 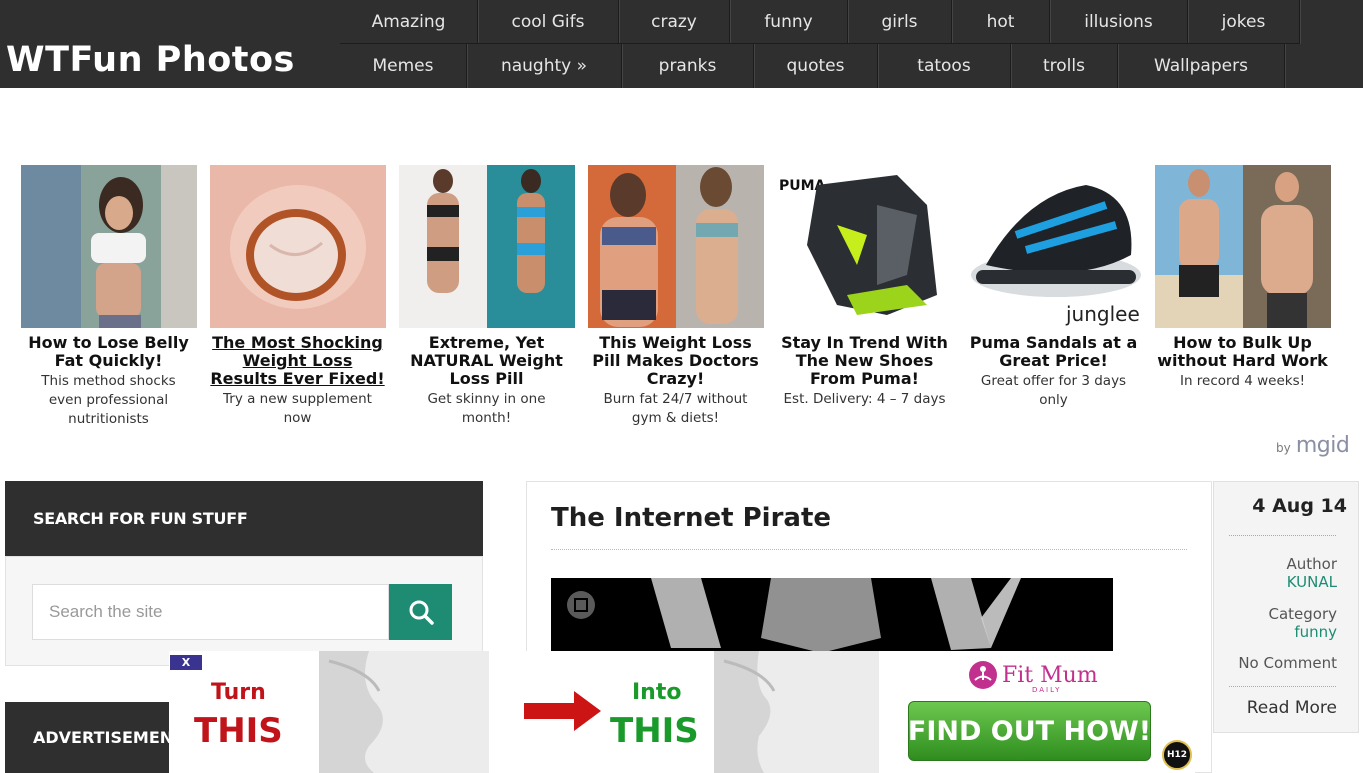 I want to click on ad-description: Burn fat 24/7 without gym & diets!, so click(x=675, y=408).